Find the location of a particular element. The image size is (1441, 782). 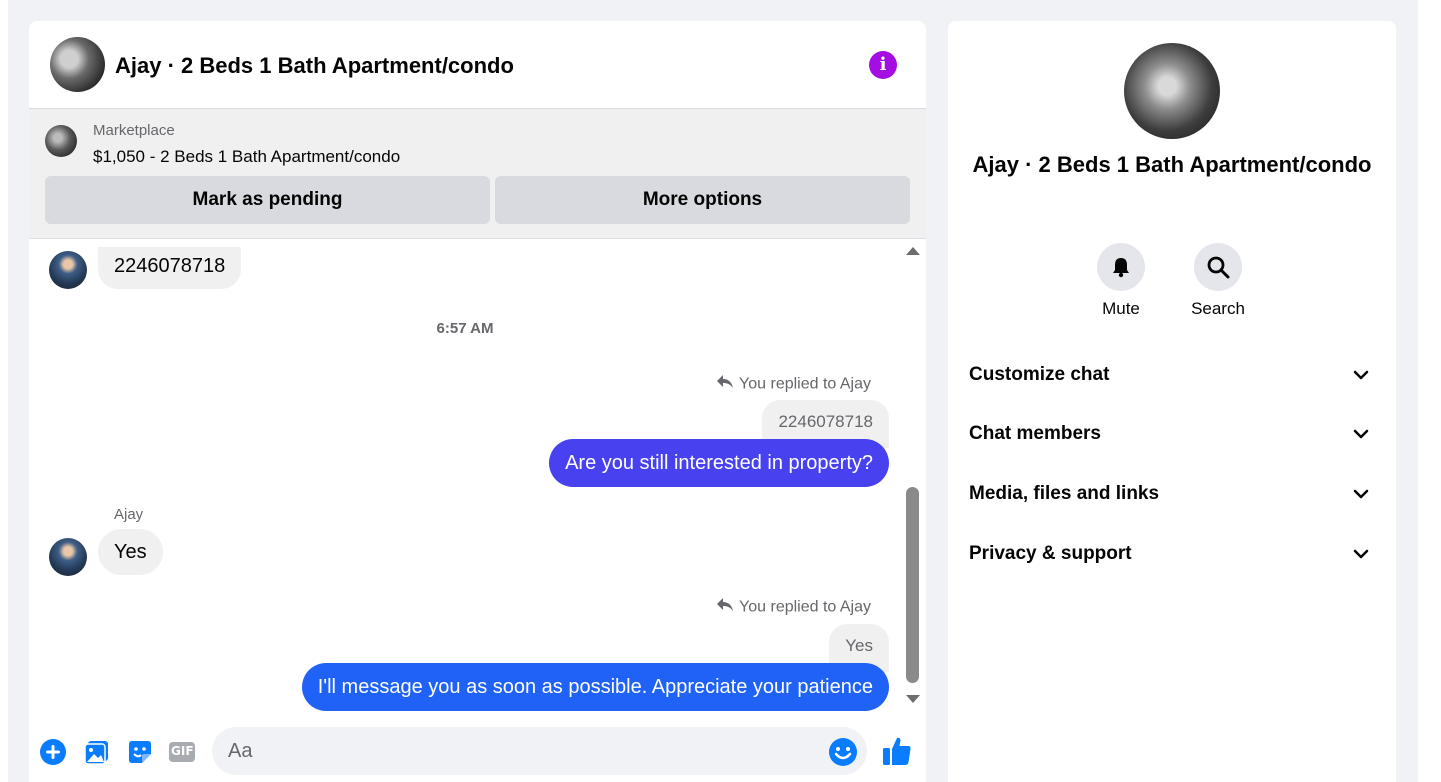

more-options-button: More options is located at coordinates (702, 200).